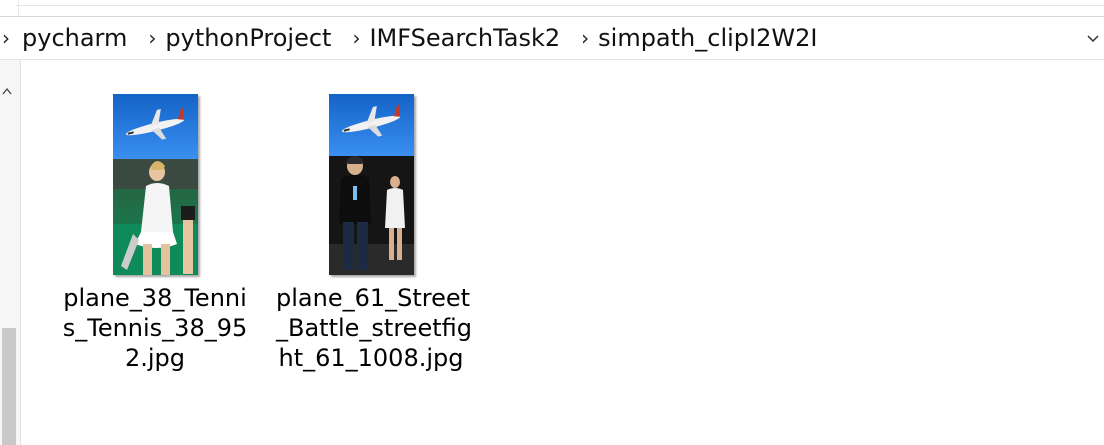  What do you see at coordinates (7, 91) in the screenshot?
I see `chevron-up-icon` at bounding box center [7, 91].